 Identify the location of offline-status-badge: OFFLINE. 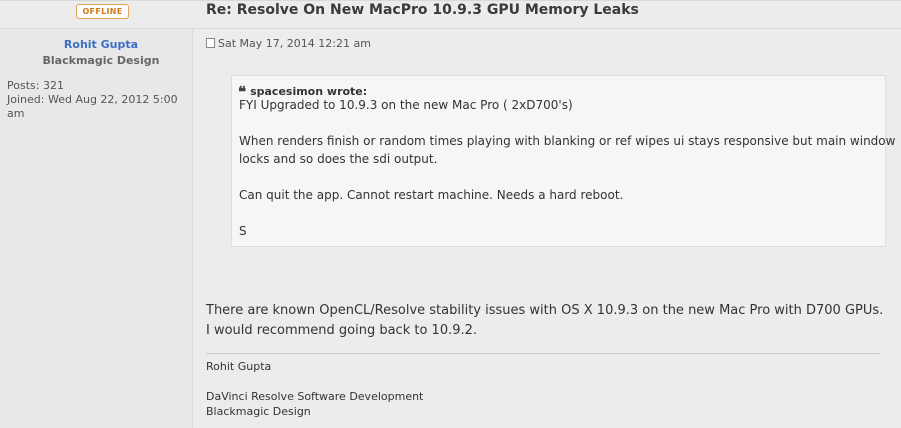
(102, 11).